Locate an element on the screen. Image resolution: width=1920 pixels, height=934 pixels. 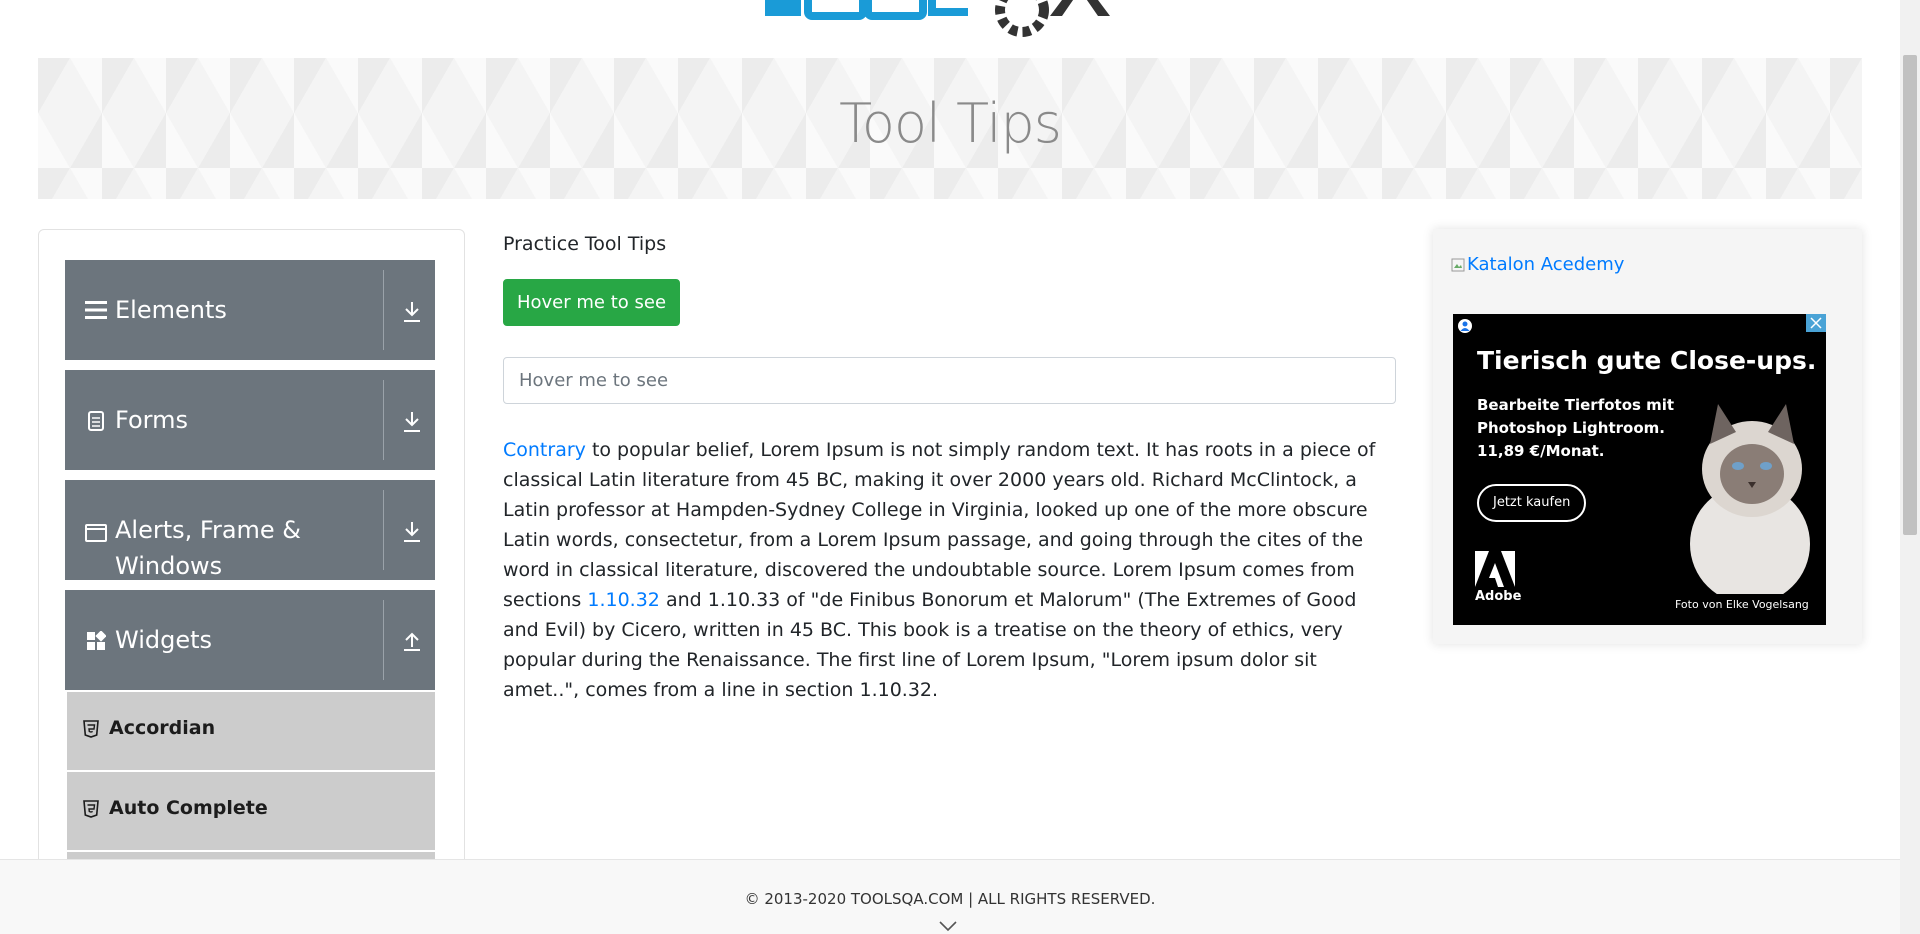
page-title: Tool Tips is located at coordinates (950, 123).